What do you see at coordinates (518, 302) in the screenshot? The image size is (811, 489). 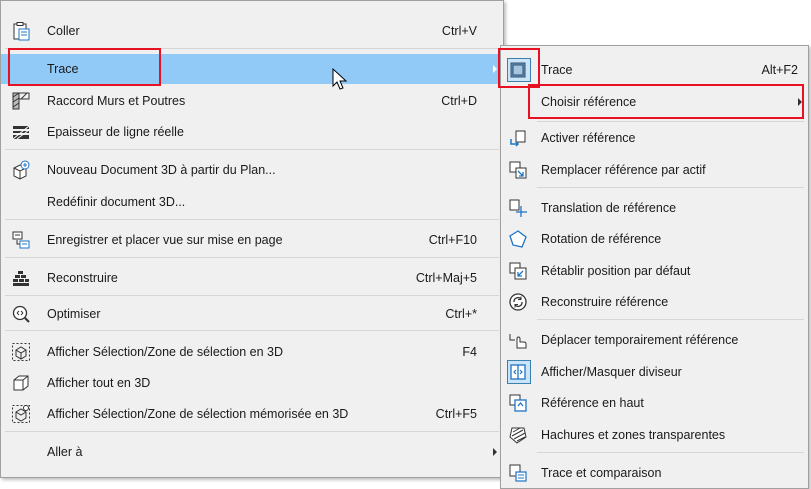 I see `rebuild-reference-icon` at bounding box center [518, 302].